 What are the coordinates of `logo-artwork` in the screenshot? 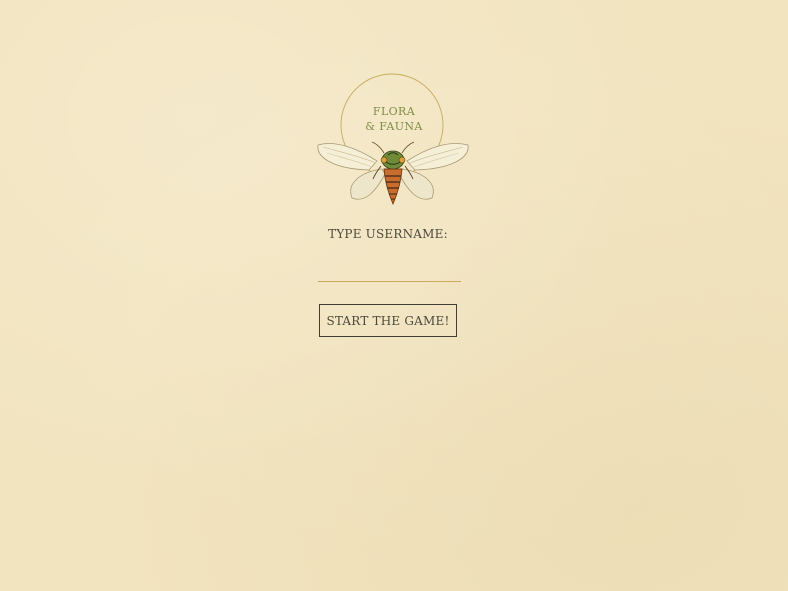 It's located at (393, 139).